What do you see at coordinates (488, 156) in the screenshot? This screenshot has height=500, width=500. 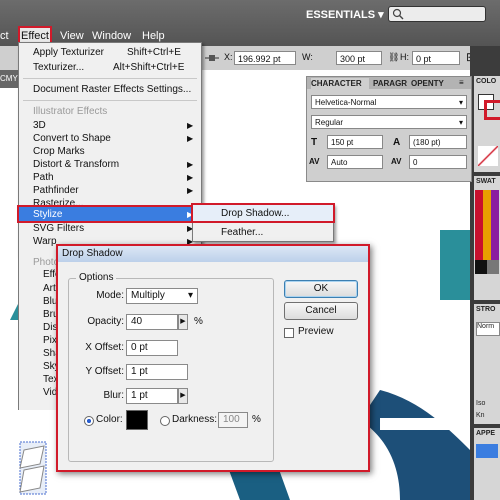 I see `none-swatch` at bounding box center [488, 156].